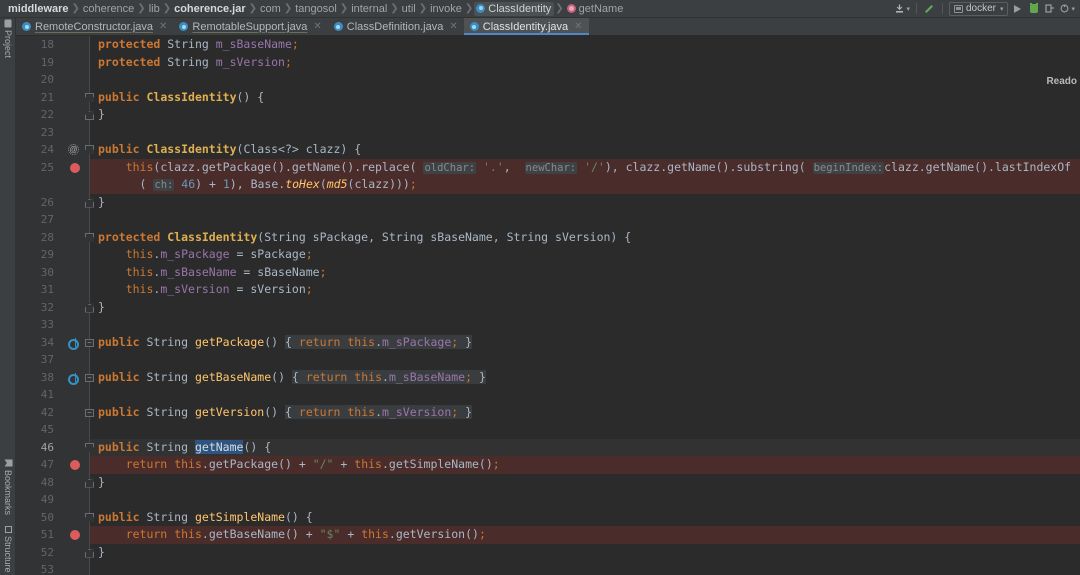 The image size is (1080, 575). I want to click on breadcrumb-item-middleware: middleware, so click(38, 9).